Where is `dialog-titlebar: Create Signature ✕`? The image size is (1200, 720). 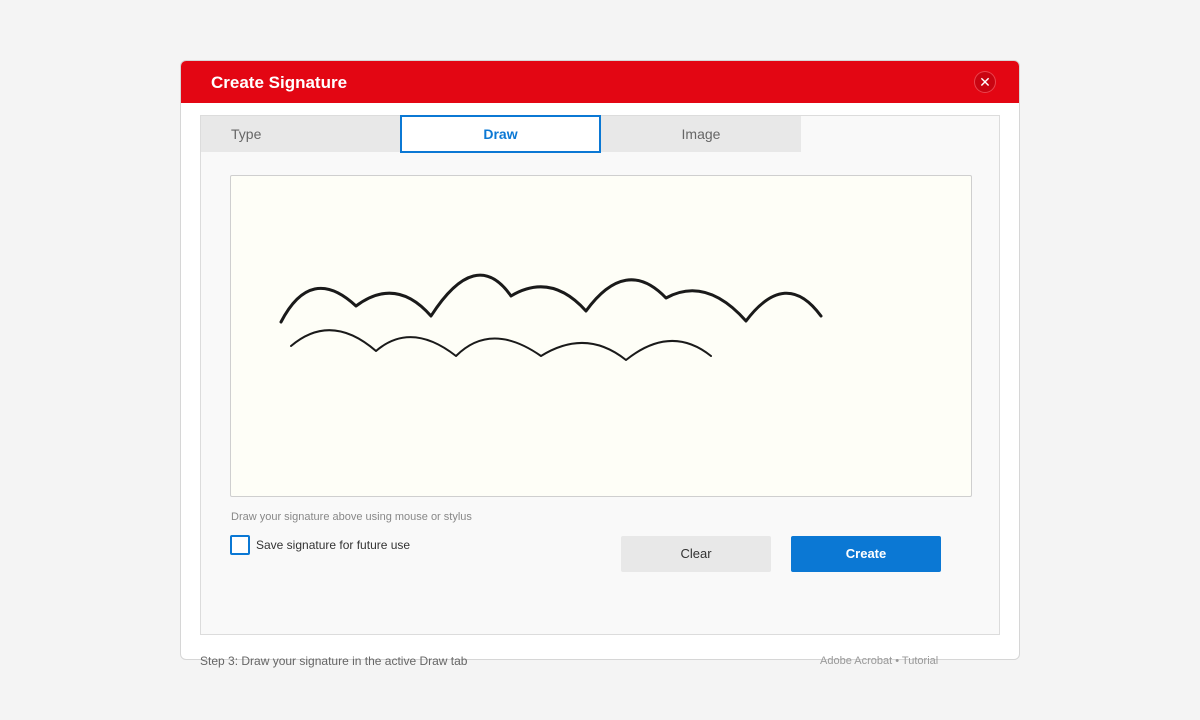
dialog-titlebar: Create Signature ✕ is located at coordinates (600, 82).